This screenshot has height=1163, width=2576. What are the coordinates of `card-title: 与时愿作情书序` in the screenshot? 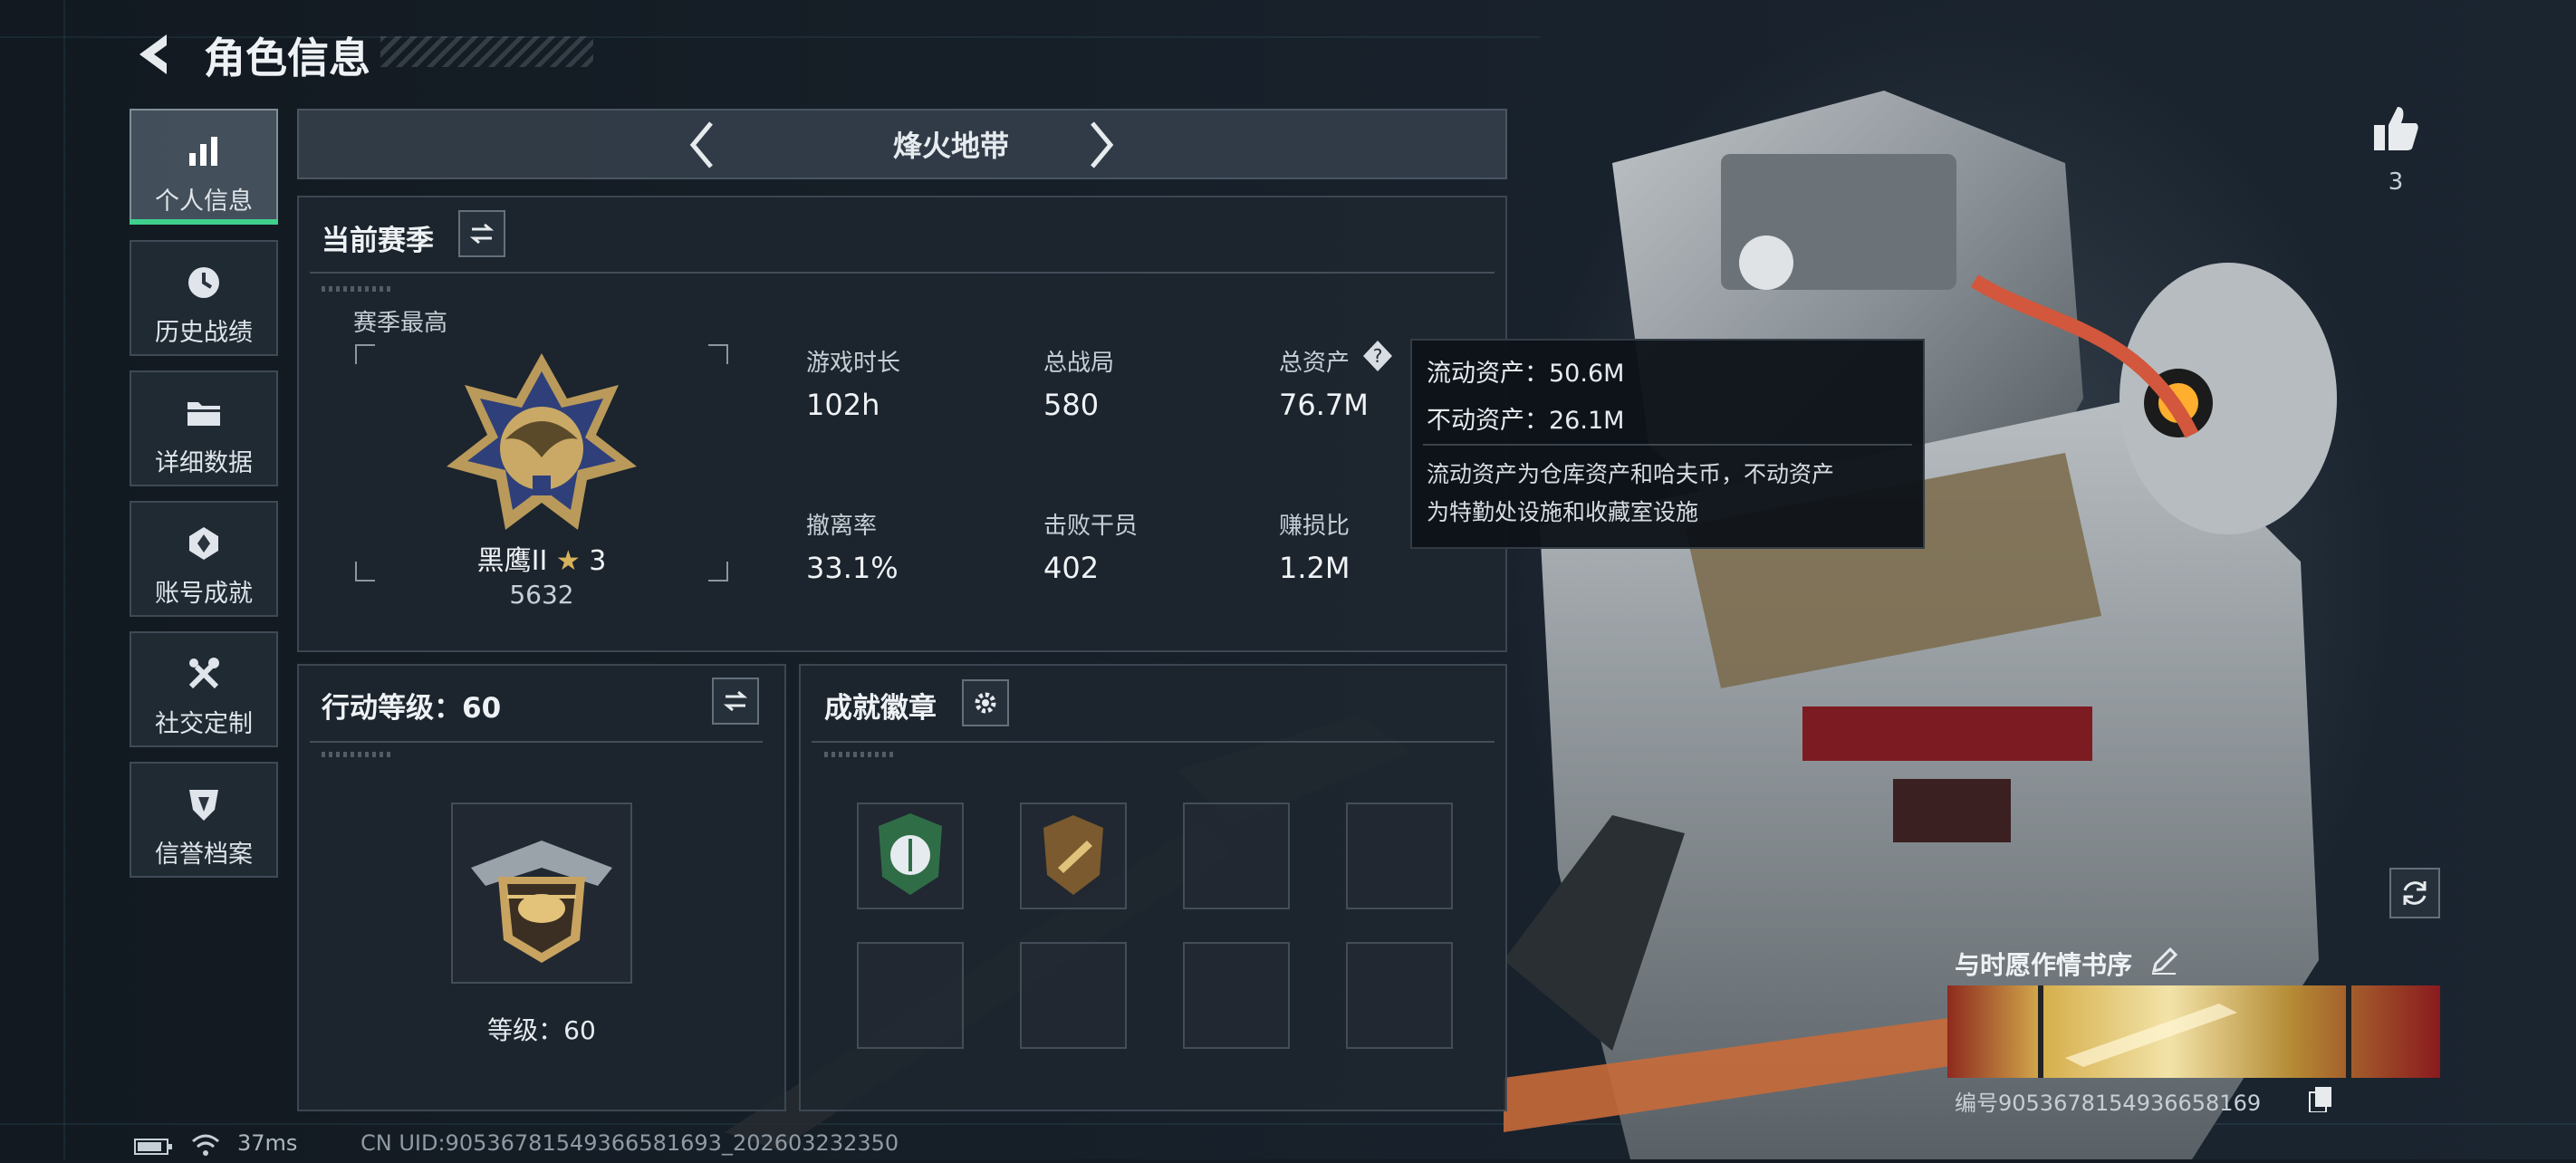 It's located at (2043, 964).